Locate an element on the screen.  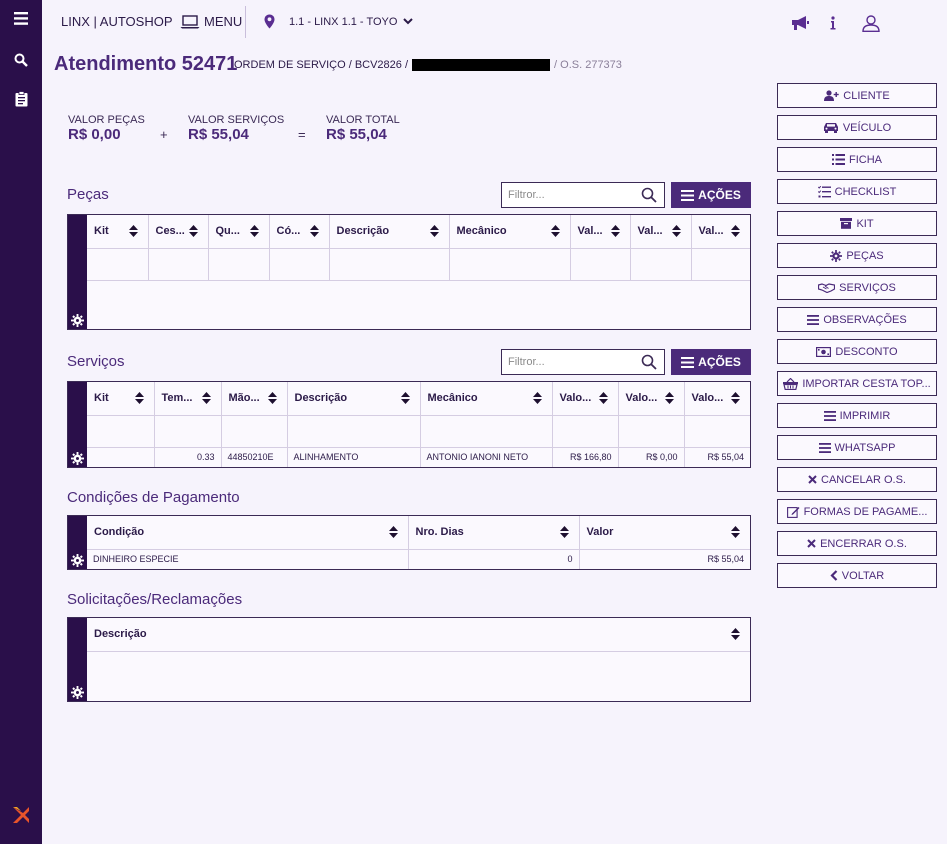
location-selector: 1.1 - LINX 1.1 - TOYO is located at coordinates (339, 21).